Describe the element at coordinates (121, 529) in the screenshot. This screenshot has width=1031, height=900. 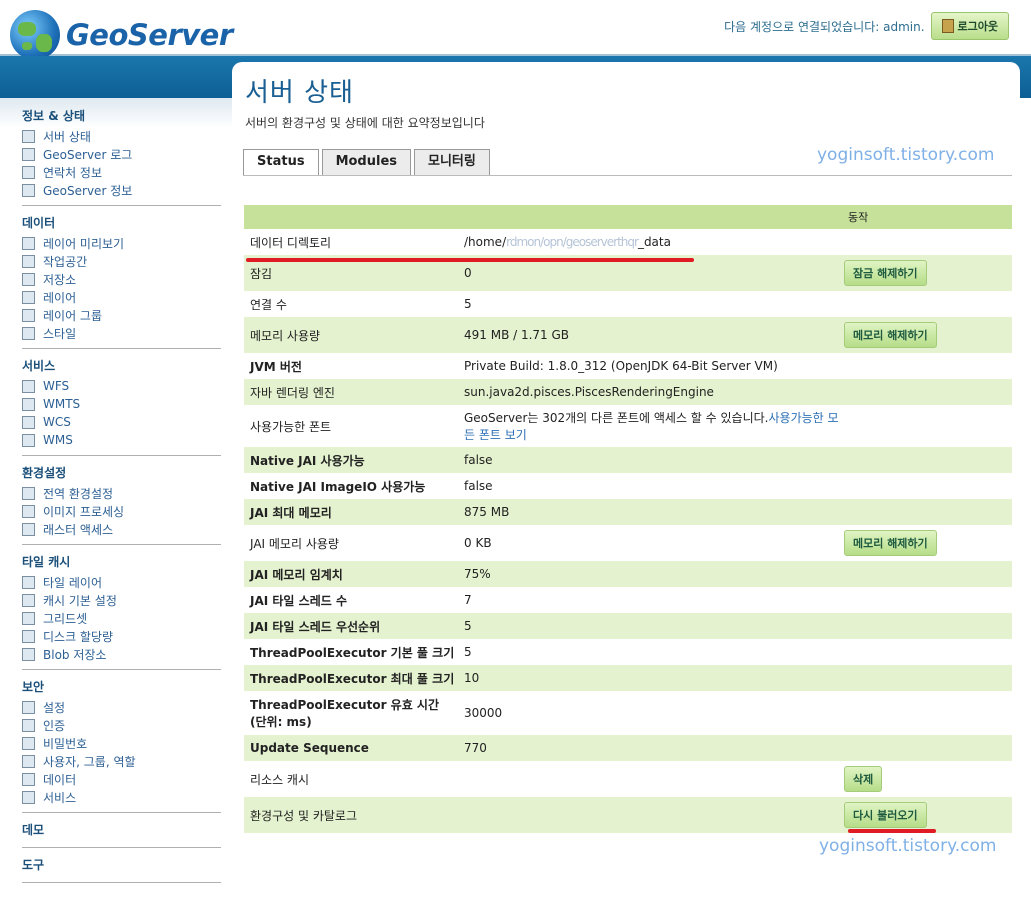
I see `sidebar-item: 래스터 액세스` at that location.